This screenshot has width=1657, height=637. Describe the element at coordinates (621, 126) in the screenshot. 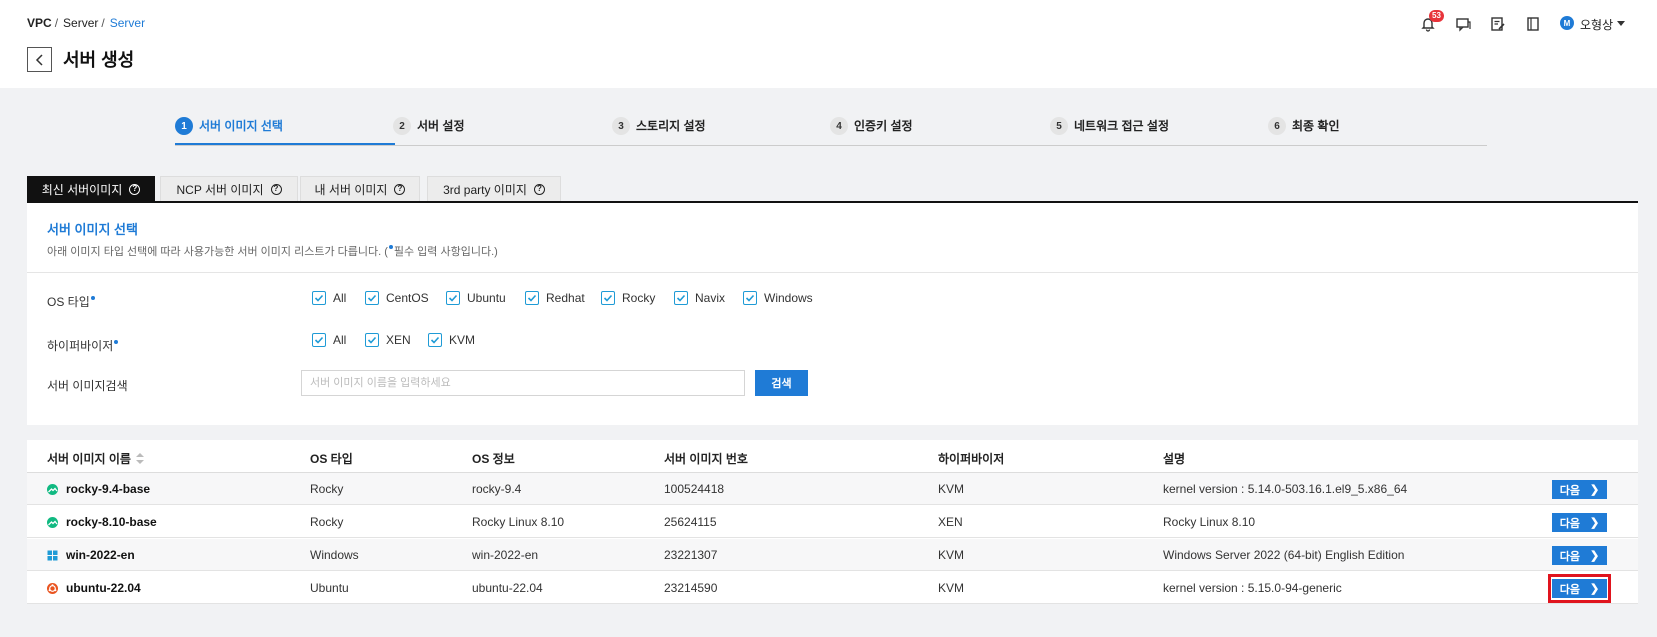

I see `step-number: 3` at that location.